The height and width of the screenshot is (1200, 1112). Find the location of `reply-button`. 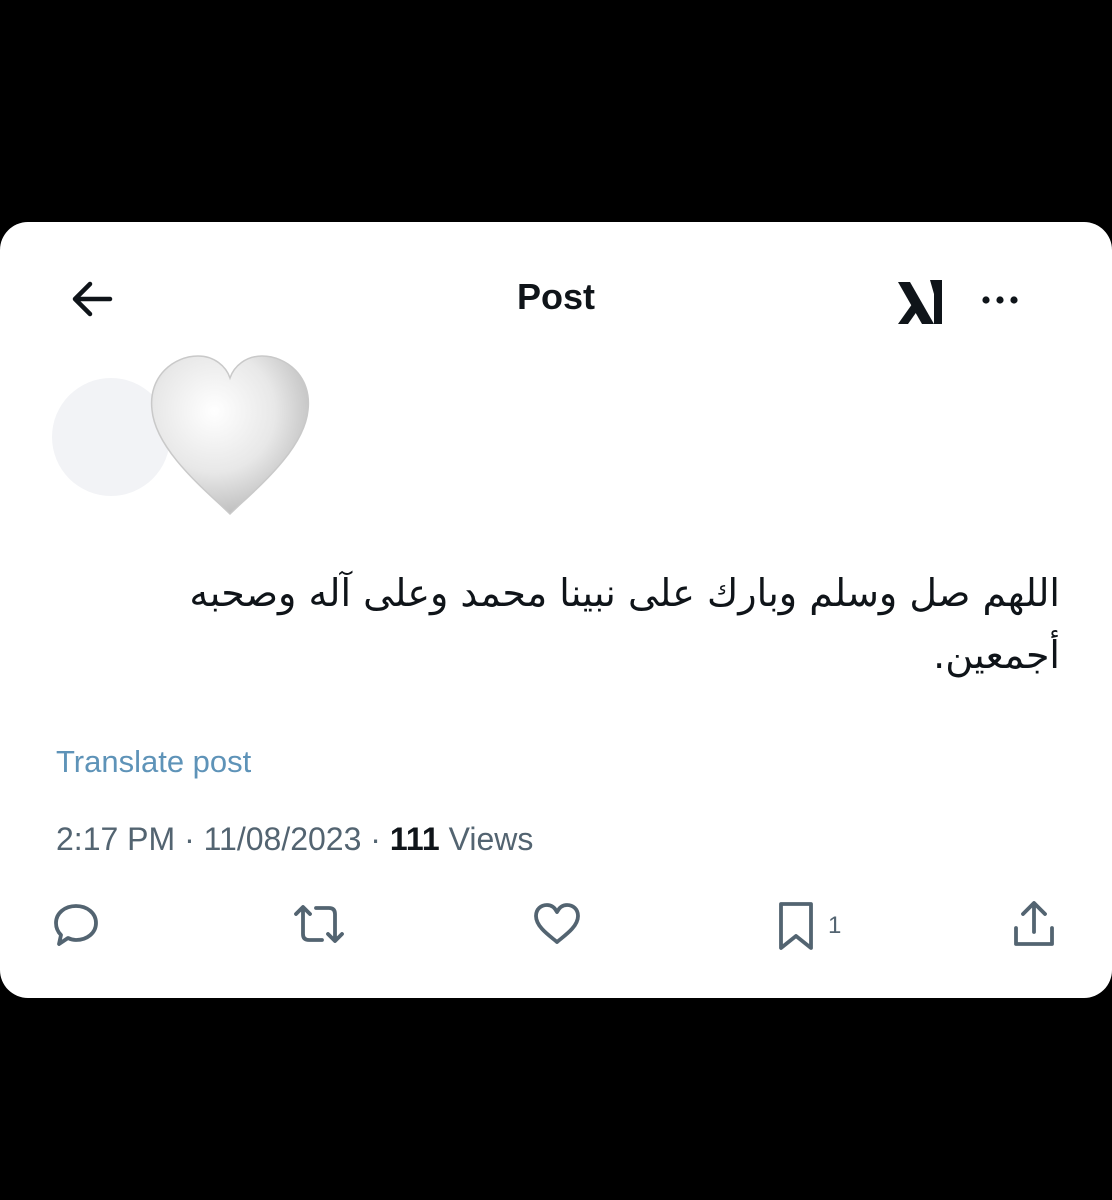

reply-button is located at coordinates (76, 926).